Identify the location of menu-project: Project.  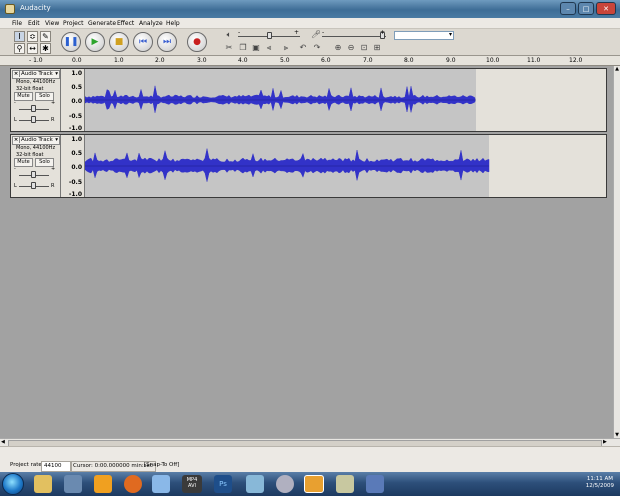
(73, 23).